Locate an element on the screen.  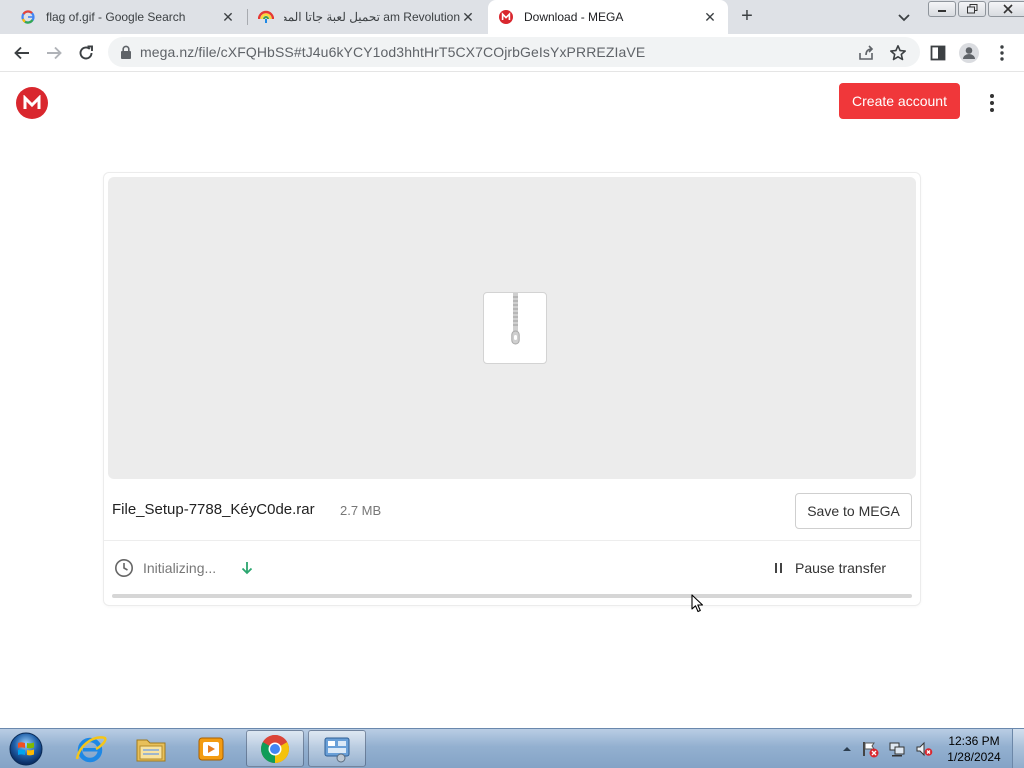
windows-explorer-icon is located at coordinates (151, 748).